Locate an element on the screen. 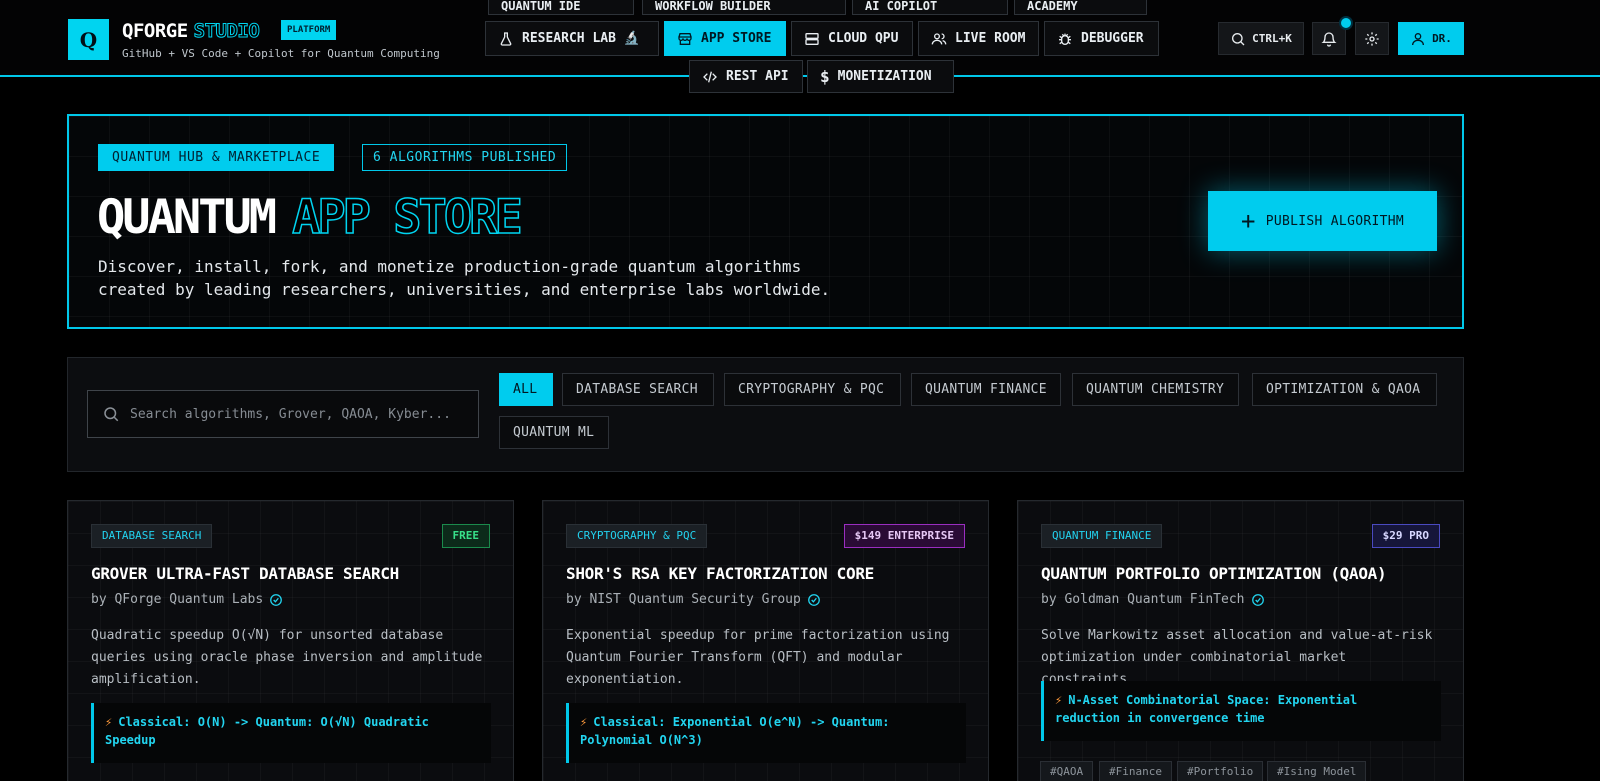 This screenshot has width=1600, height=781. card-price-badge: FREE is located at coordinates (465, 536).